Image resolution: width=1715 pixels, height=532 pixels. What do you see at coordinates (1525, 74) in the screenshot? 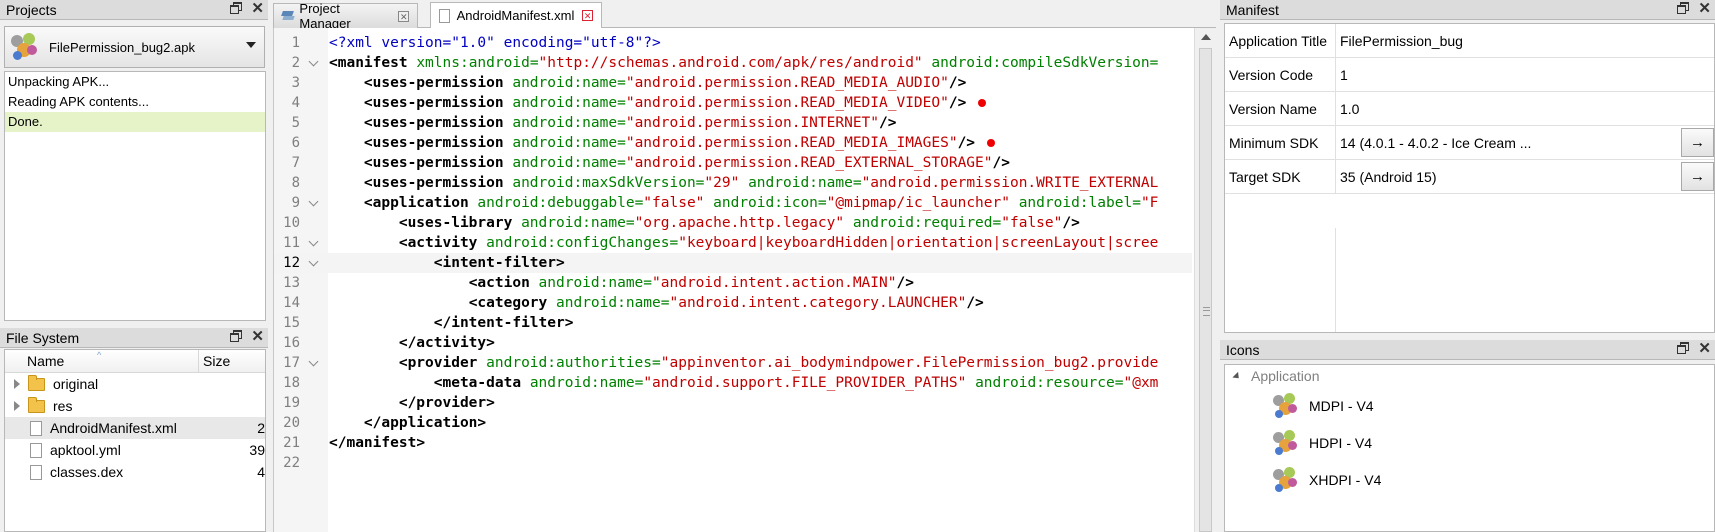
I see `property-value: 1` at bounding box center [1525, 74].